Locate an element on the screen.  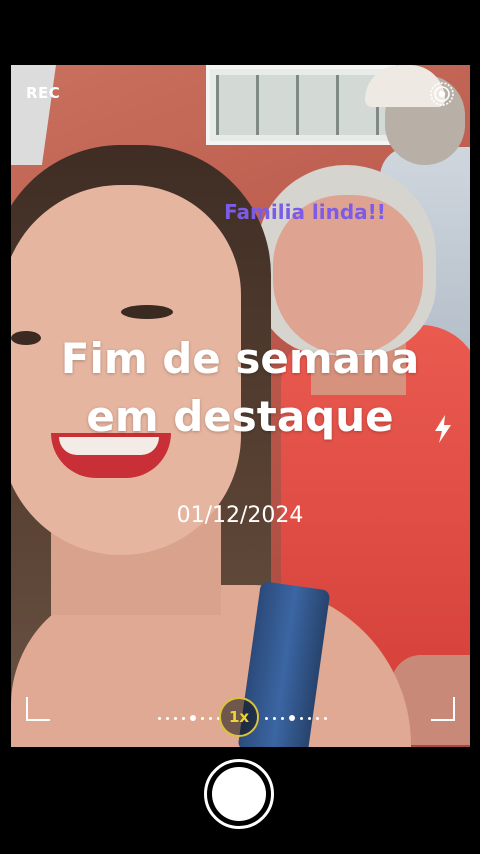
shutter-button is located at coordinates (239, 794).